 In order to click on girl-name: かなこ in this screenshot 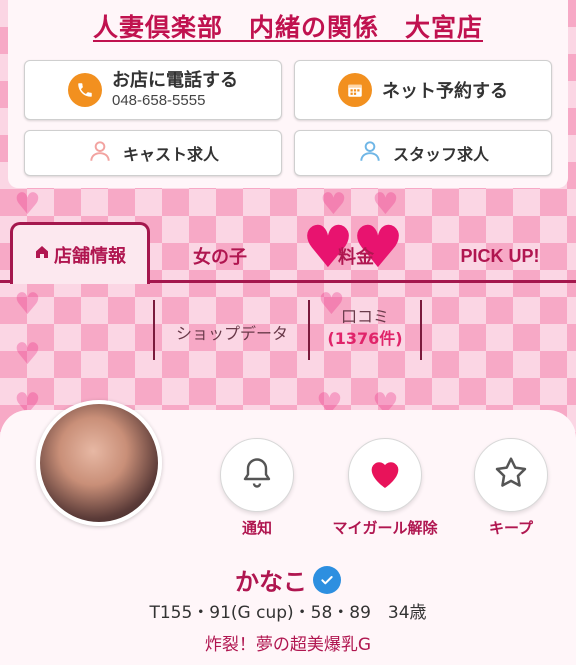, I will do `click(288, 579)`.